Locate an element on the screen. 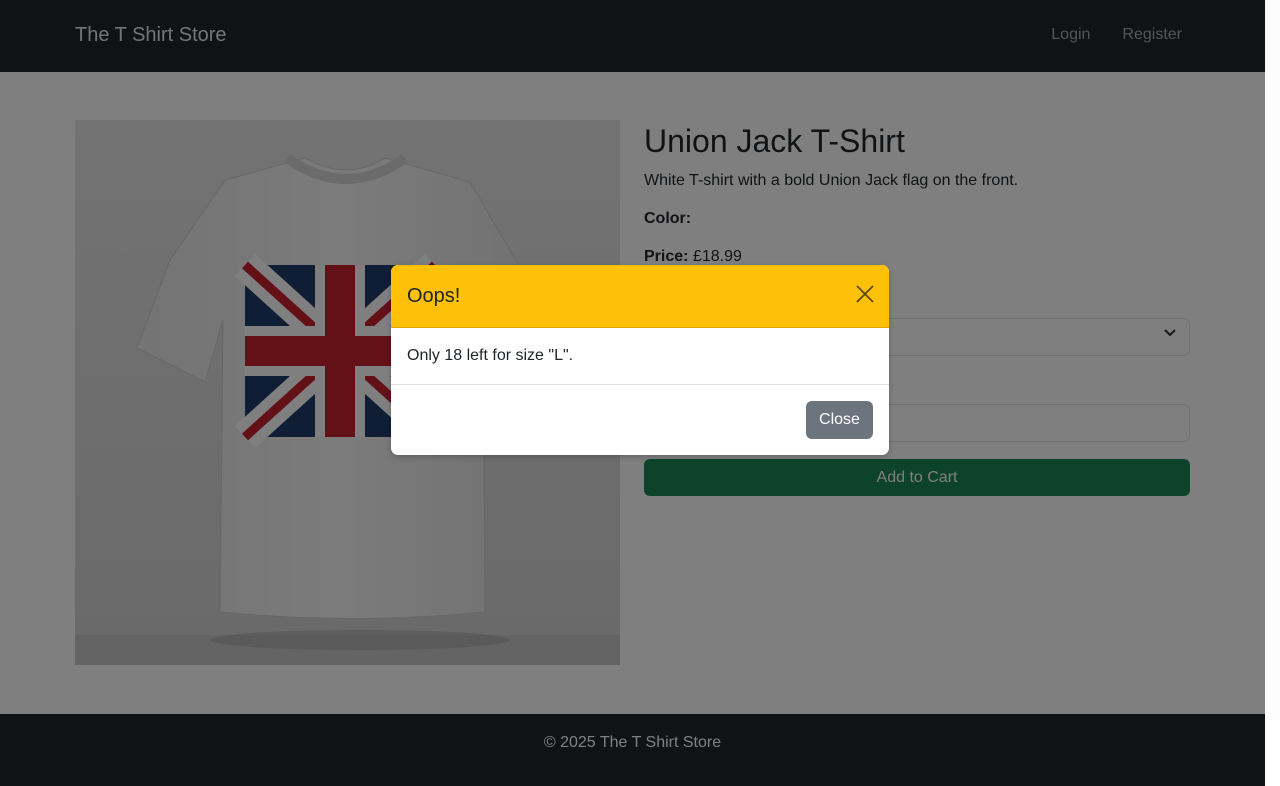 The image size is (1280, 786). close-icon is located at coordinates (865, 294).